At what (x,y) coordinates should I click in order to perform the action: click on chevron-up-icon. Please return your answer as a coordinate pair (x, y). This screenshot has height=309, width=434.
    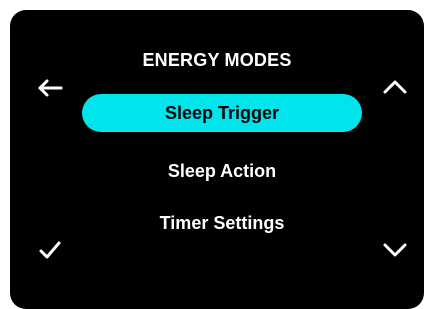
    Looking at the image, I should click on (395, 87).